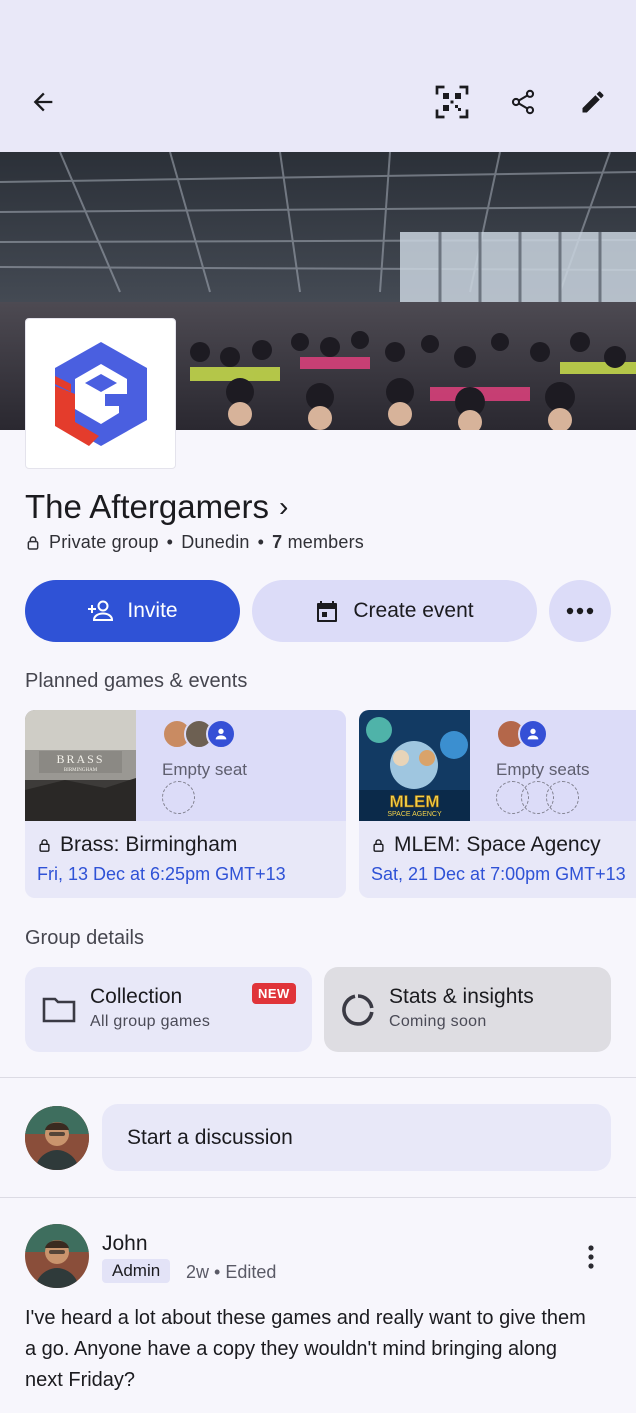 The width and height of the screenshot is (636, 1413). Describe the element at coordinates (356, 1137) in the screenshot. I see `start-discussion-input: Start a discussion` at that location.